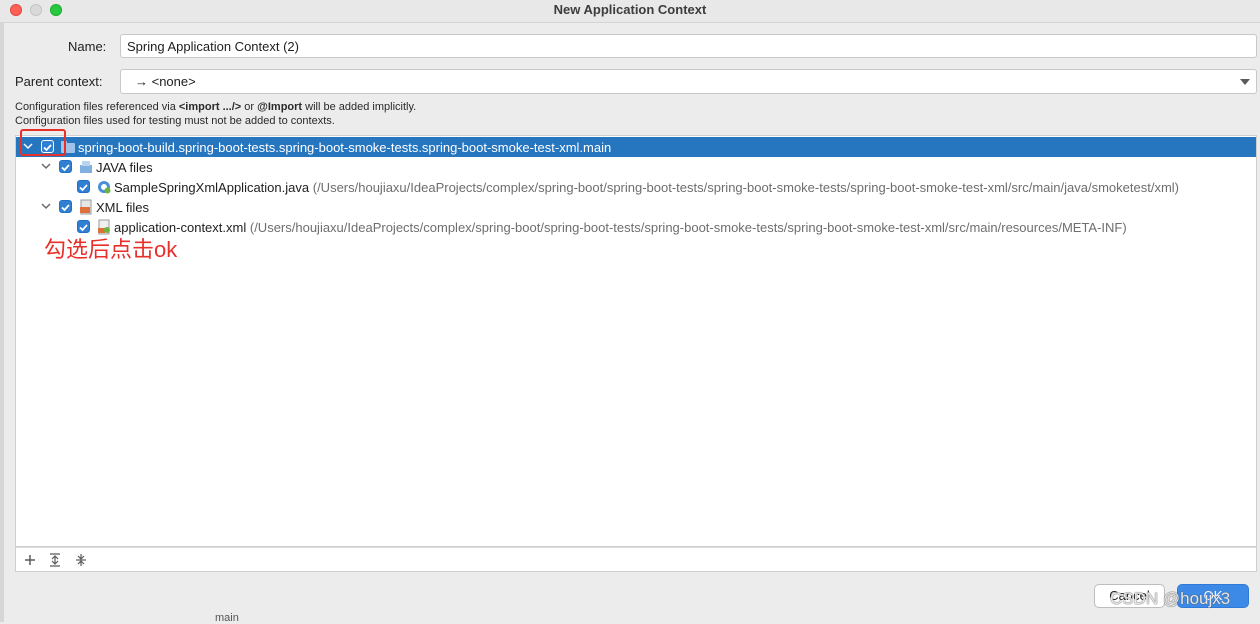 This screenshot has height=624, width=1260. What do you see at coordinates (227, 618) in the screenshot?
I see `background-text-fragment: main` at bounding box center [227, 618].